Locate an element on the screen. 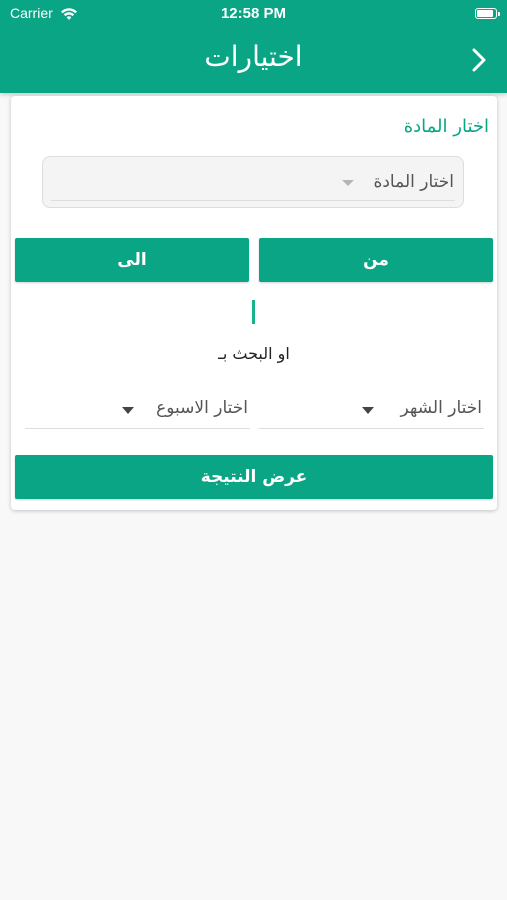 This screenshot has height=900, width=507. to-button: الى is located at coordinates (132, 260).